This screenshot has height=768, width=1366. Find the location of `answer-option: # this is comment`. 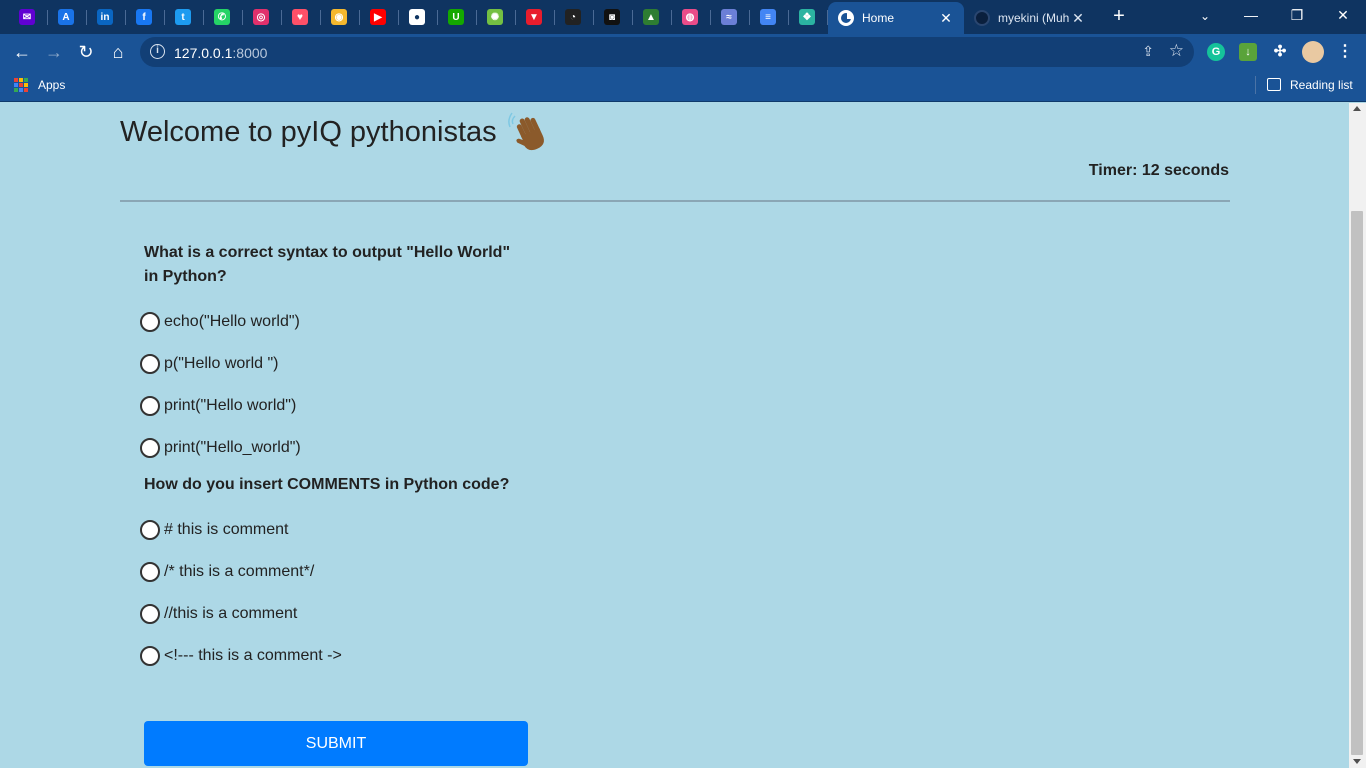

answer-option: # this is comment is located at coordinates (214, 530).